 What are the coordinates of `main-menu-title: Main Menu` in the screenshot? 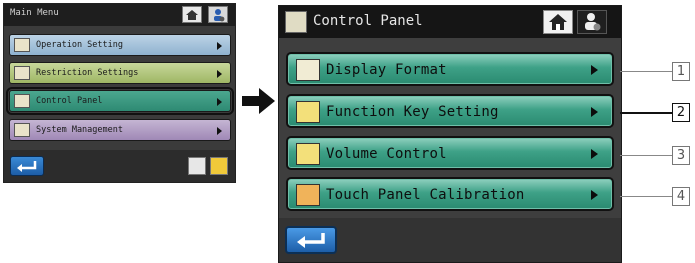 It's located at (34, 13).